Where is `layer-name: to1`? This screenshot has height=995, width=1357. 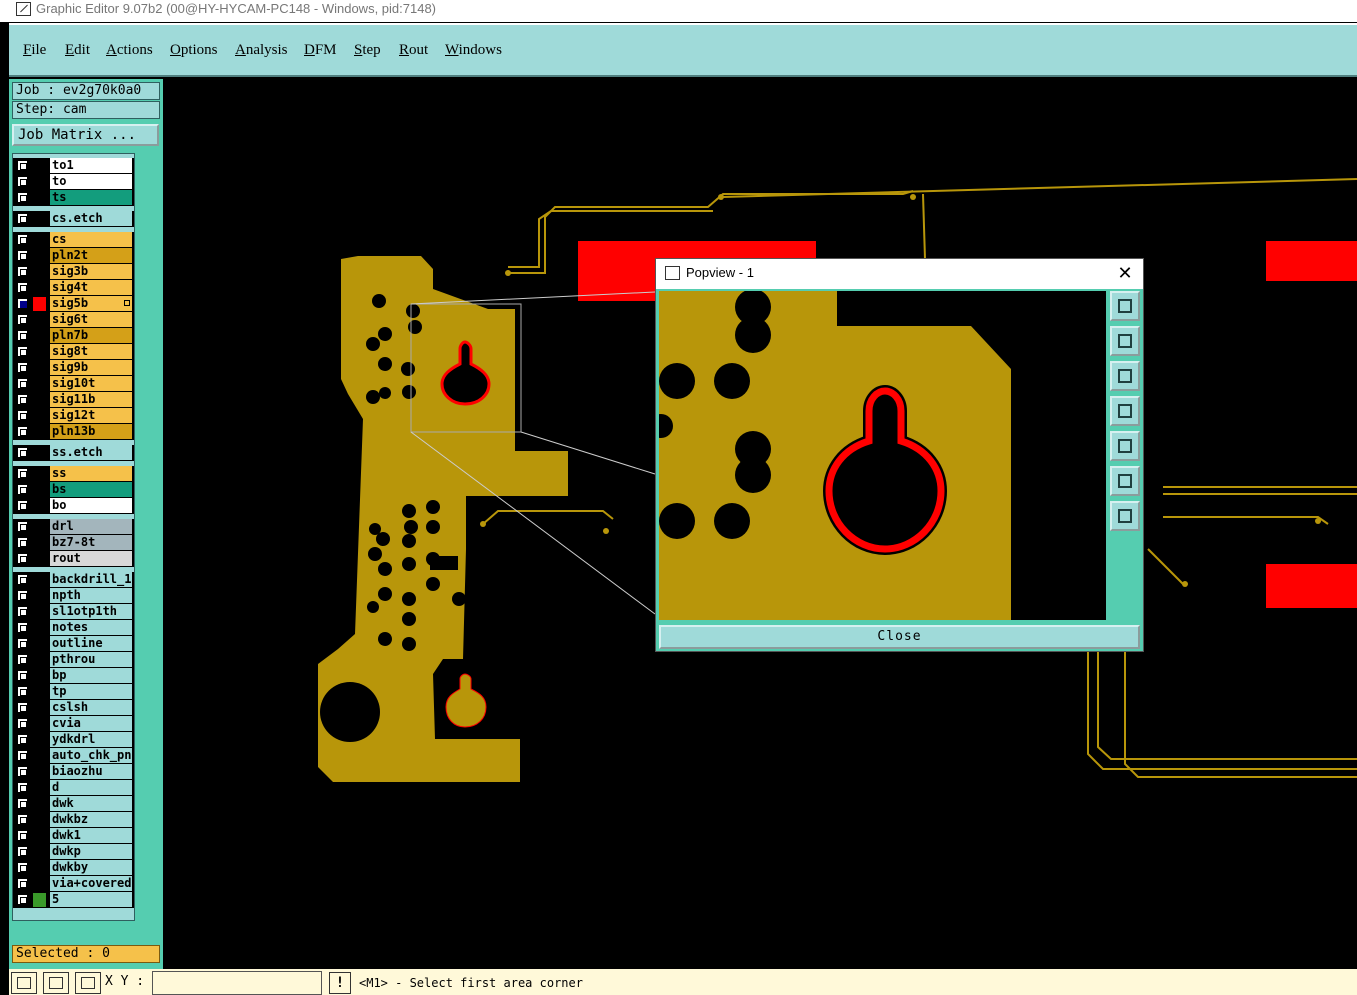 layer-name: to1 is located at coordinates (91, 165).